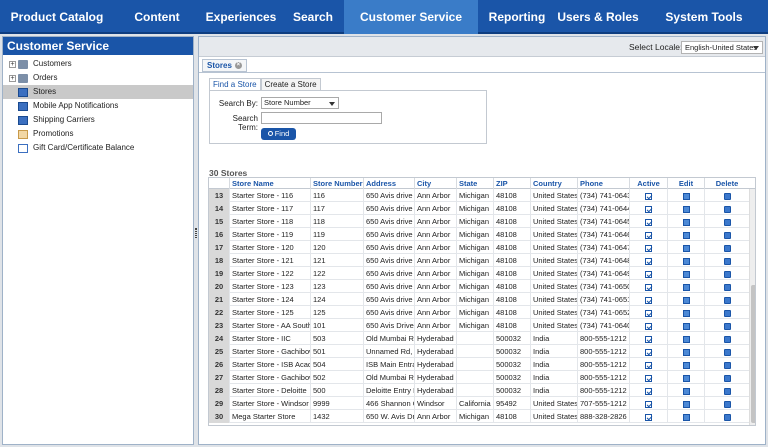 The image size is (768, 447). Describe the element at coordinates (300, 103) in the screenshot. I see `search-by-select: Store Number` at that location.